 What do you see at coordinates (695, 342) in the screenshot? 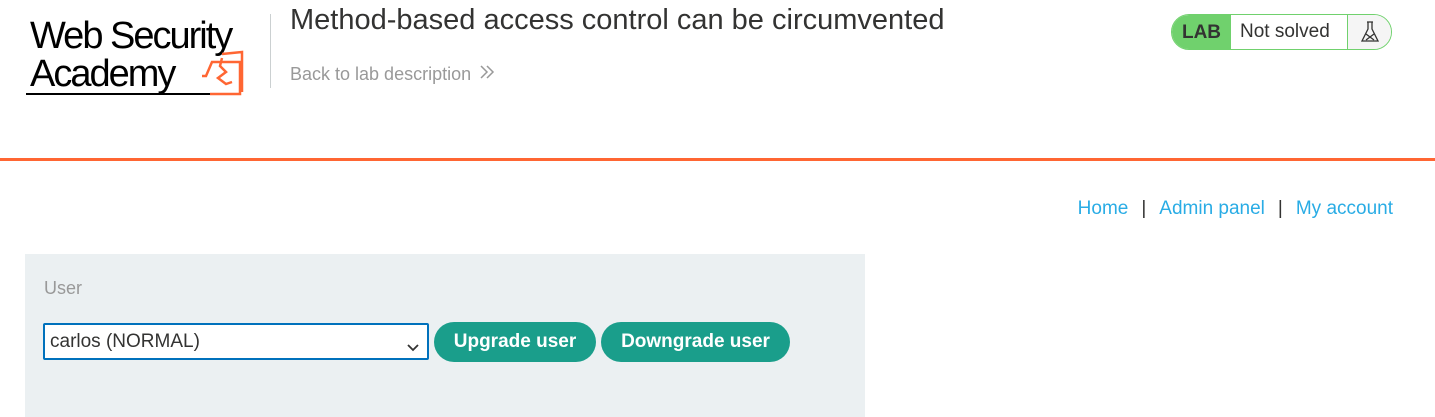
I see `downgrade-user-button: Downgrade user` at bounding box center [695, 342].